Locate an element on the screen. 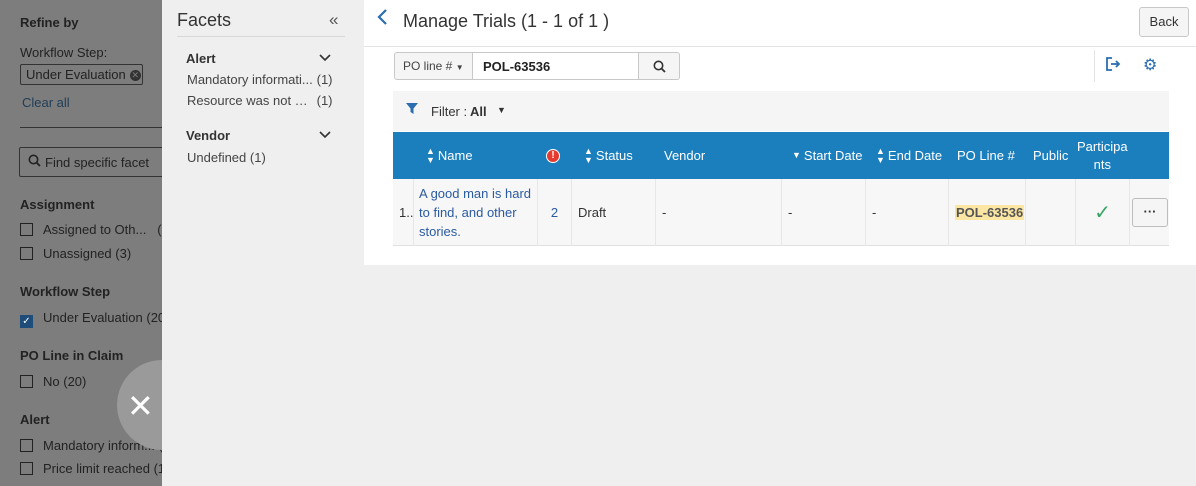 The image size is (1196, 486). column-vendor: Vendor is located at coordinates (684, 155).